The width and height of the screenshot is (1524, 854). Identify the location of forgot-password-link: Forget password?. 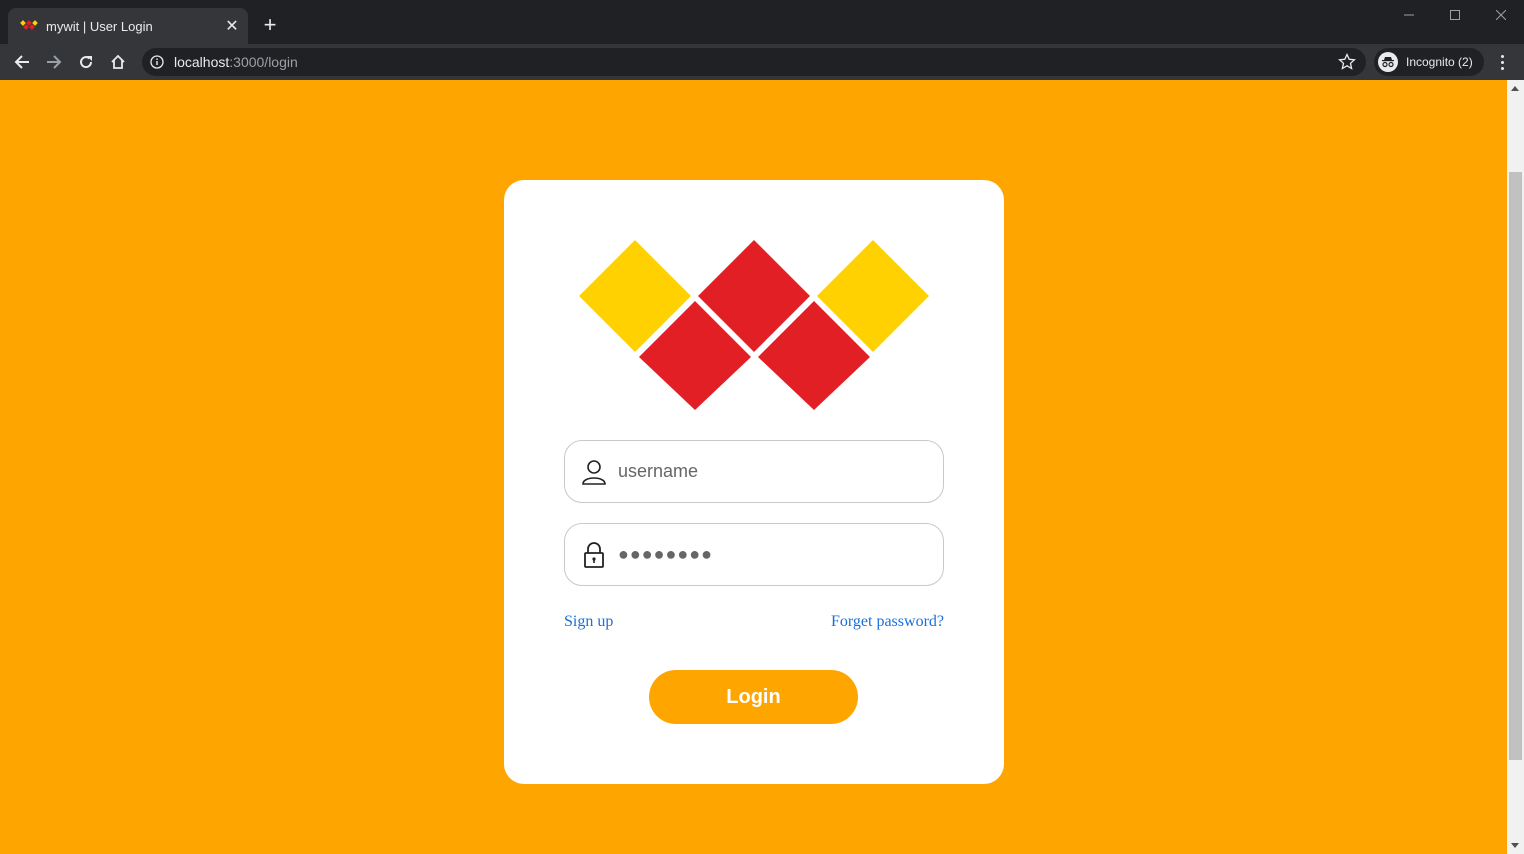
(887, 622).